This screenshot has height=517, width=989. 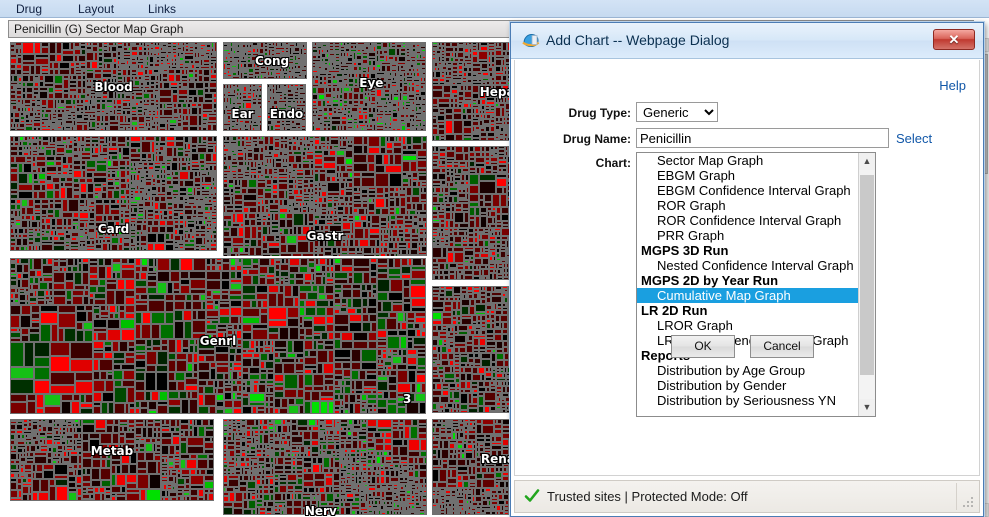 I want to click on treemap-sector-gastr, so click(x=325, y=204).